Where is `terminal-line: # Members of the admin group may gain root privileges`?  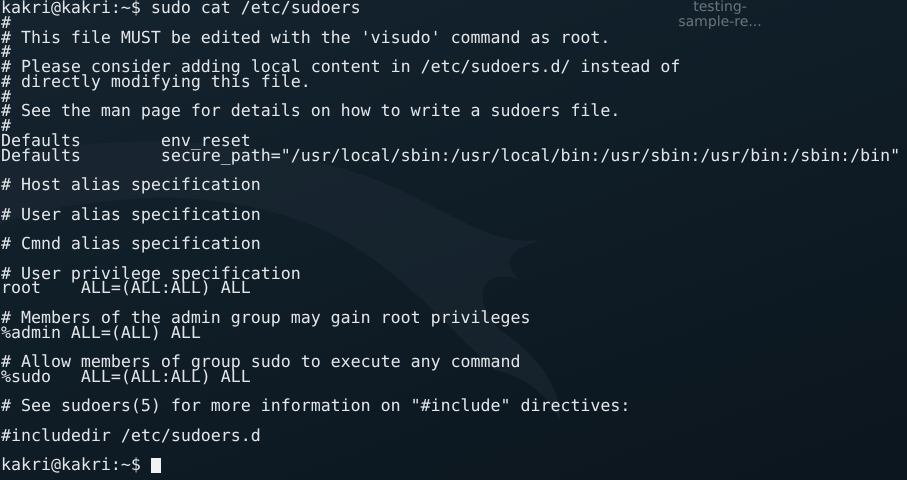
terminal-line: # Members of the admin group may gain root privileges is located at coordinates (265, 318).